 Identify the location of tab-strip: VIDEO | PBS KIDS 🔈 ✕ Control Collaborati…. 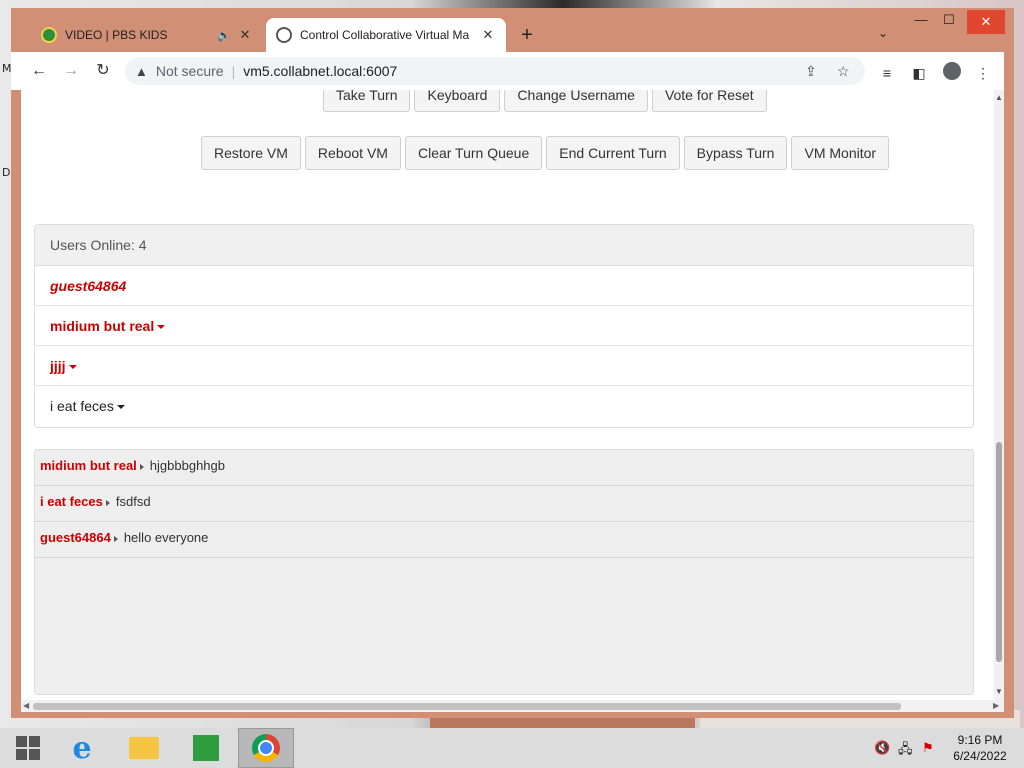
(512, 30).